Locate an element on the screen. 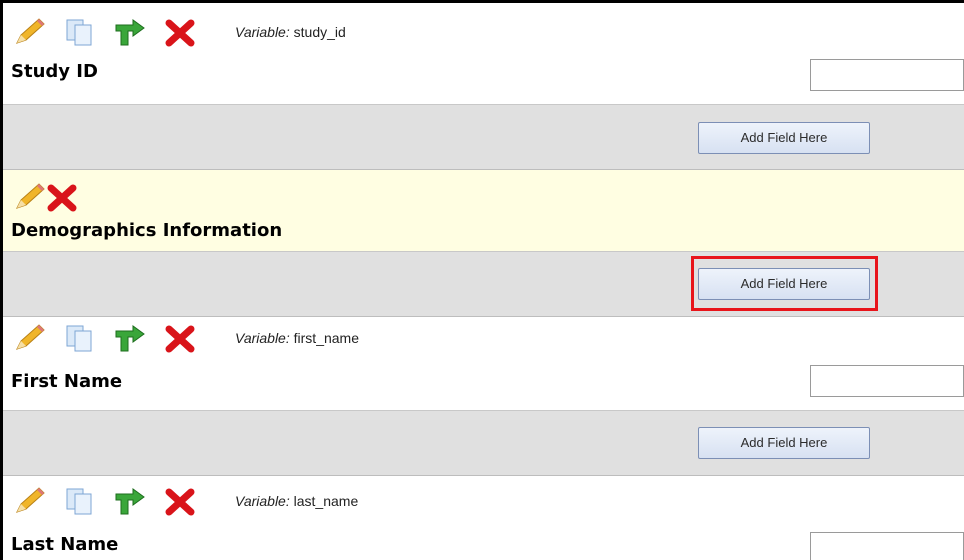 Image resolution: width=964 pixels, height=560 pixels. field-label: Study ID is located at coordinates (54, 71).